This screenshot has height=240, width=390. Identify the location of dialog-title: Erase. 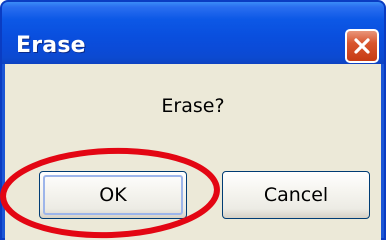
(51, 45).